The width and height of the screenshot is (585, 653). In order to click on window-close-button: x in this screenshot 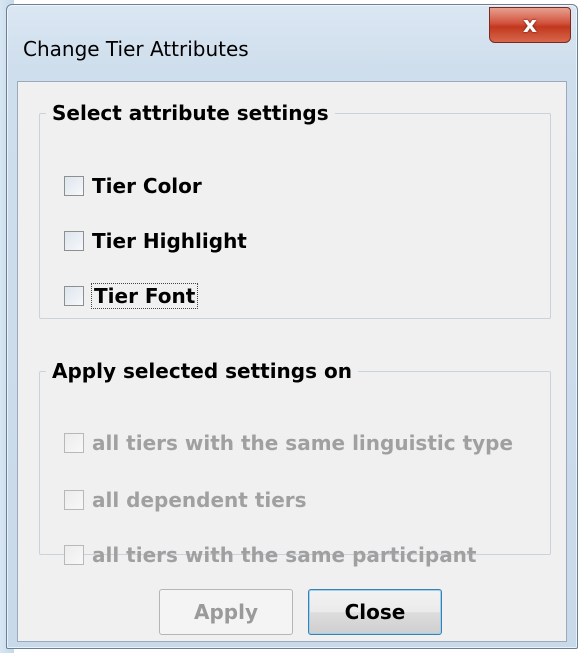, I will do `click(530, 25)`.